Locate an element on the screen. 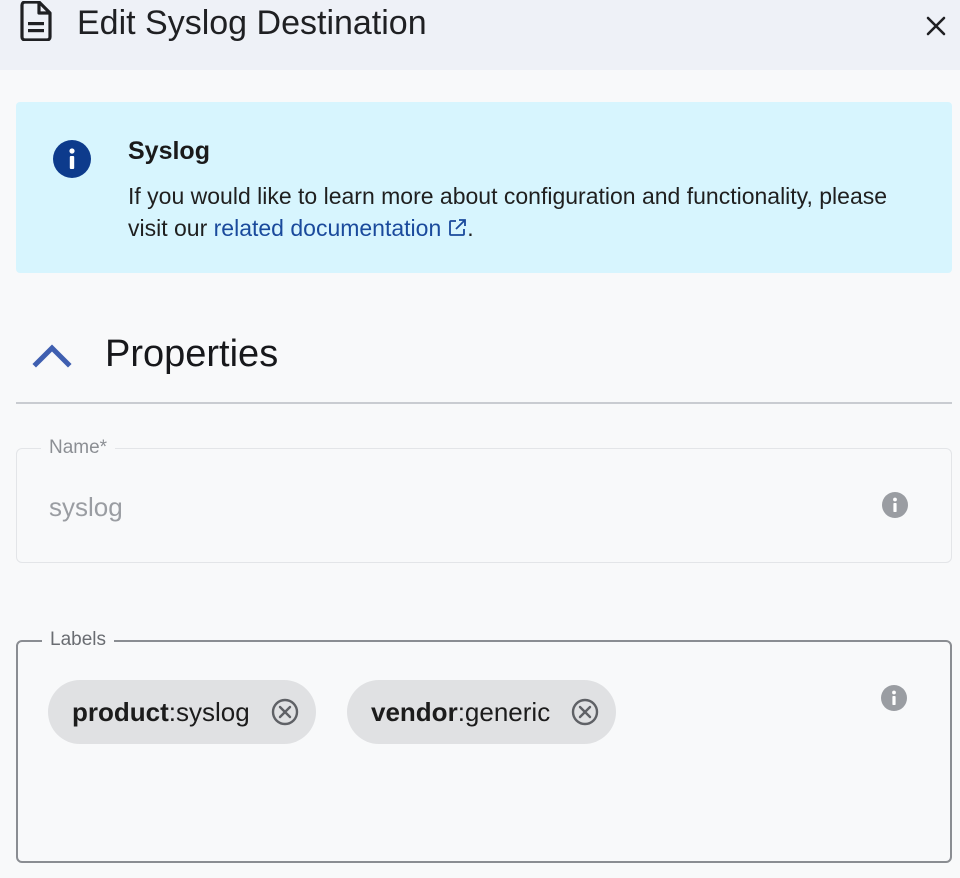  properties-section-header: Properties is located at coordinates (484, 360).